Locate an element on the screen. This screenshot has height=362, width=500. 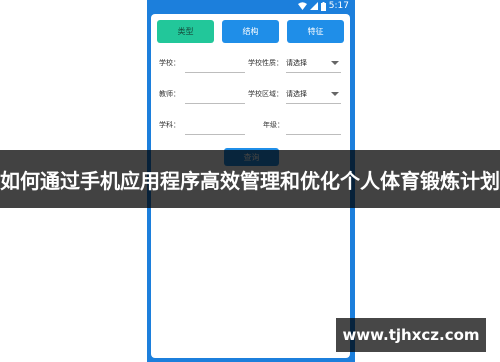
signal-icon is located at coordinates (313, 6).